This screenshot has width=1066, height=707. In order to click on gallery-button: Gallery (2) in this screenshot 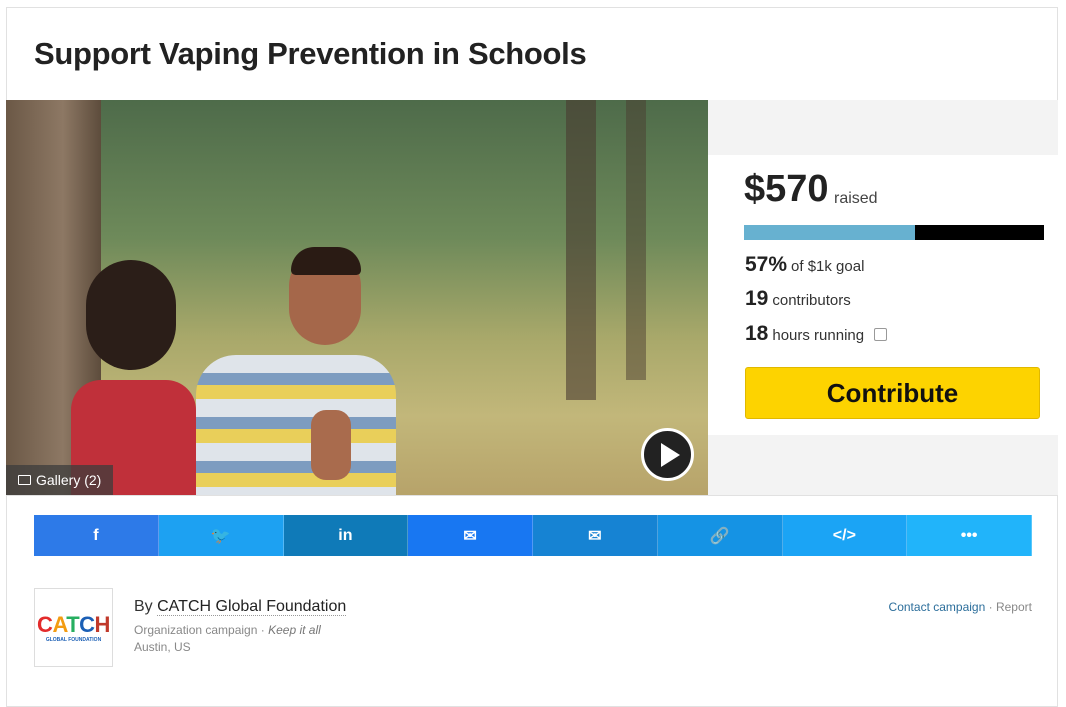, I will do `click(59, 480)`.